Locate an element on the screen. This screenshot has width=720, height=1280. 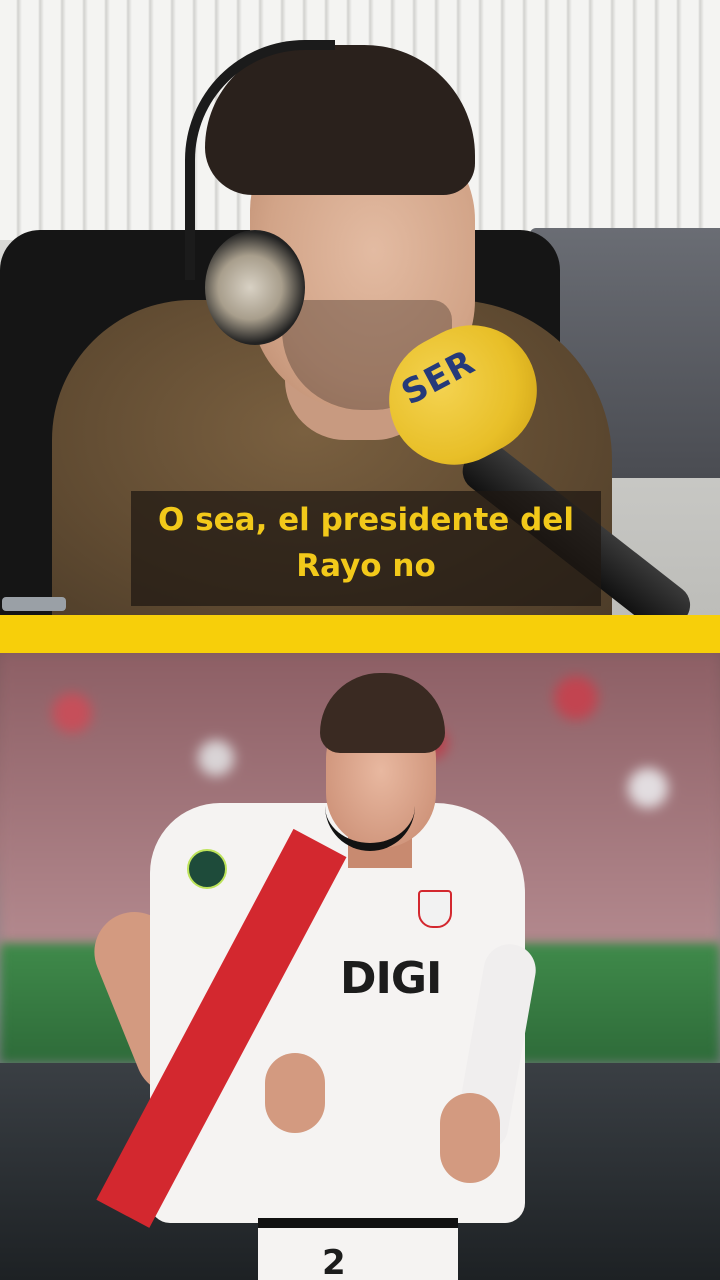
shorts-number: 2 is located at coordinates (334, 1261).